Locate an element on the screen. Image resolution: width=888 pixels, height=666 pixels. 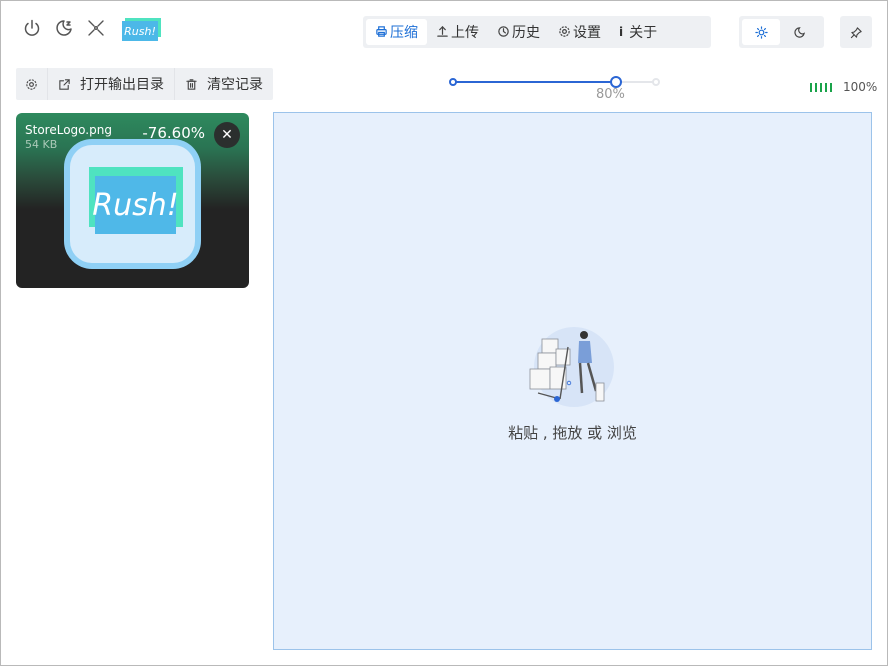
tab-about: i 关于 is located at coordinates (638, 32).